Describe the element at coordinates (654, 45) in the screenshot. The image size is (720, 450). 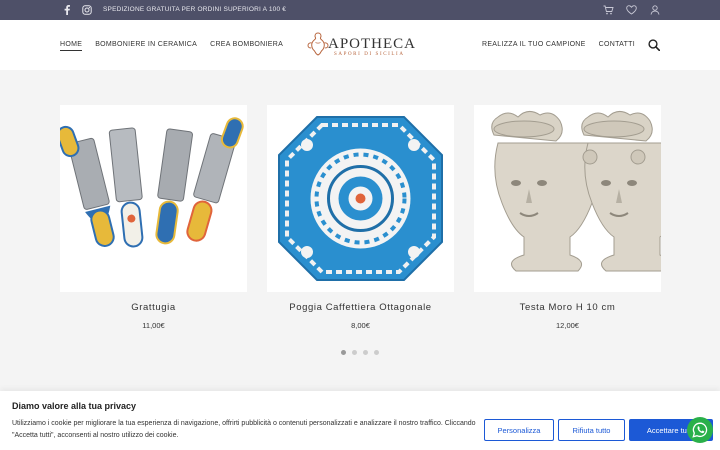
I see `search-icon` at that location.